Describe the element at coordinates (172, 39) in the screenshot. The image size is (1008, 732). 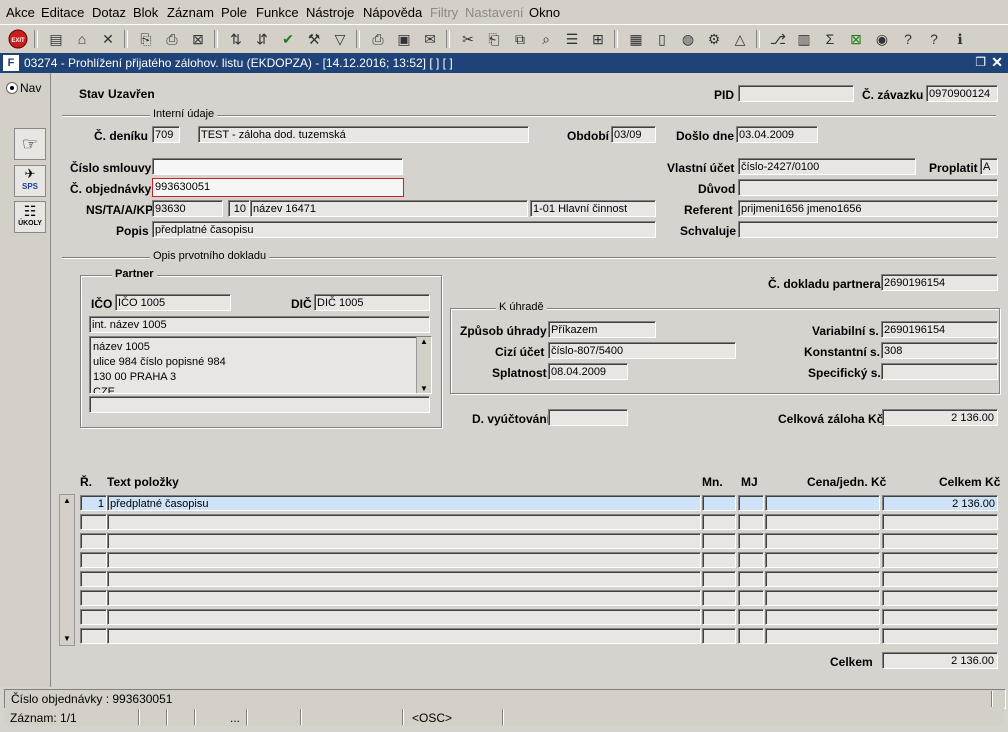
I see `execute-query-icon: ⎙` at that location.